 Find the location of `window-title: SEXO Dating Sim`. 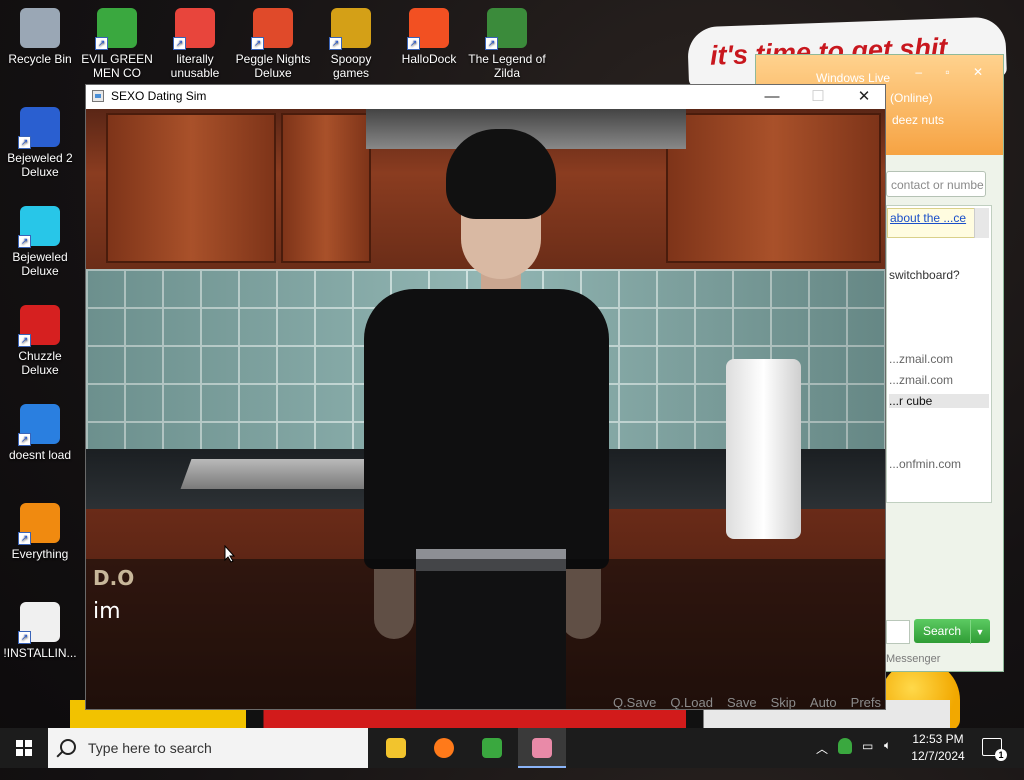

window-title: SEXO Dating Sim is located at coordinates (159, 96).